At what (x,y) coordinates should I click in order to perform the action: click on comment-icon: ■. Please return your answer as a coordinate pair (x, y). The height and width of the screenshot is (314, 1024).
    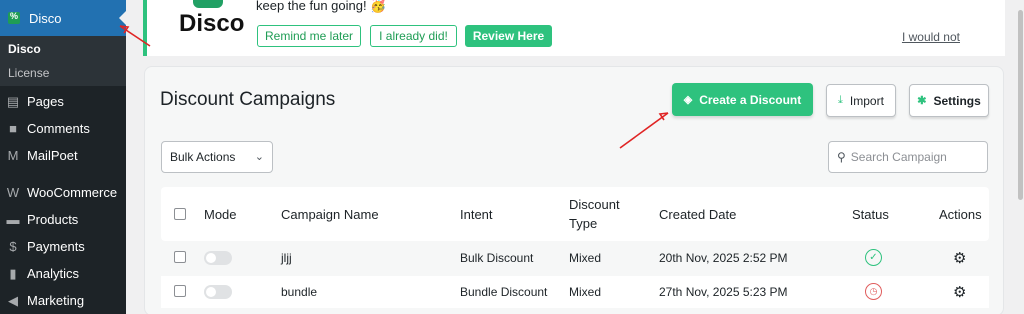
    Looking at the image, I should click on (13, 128).